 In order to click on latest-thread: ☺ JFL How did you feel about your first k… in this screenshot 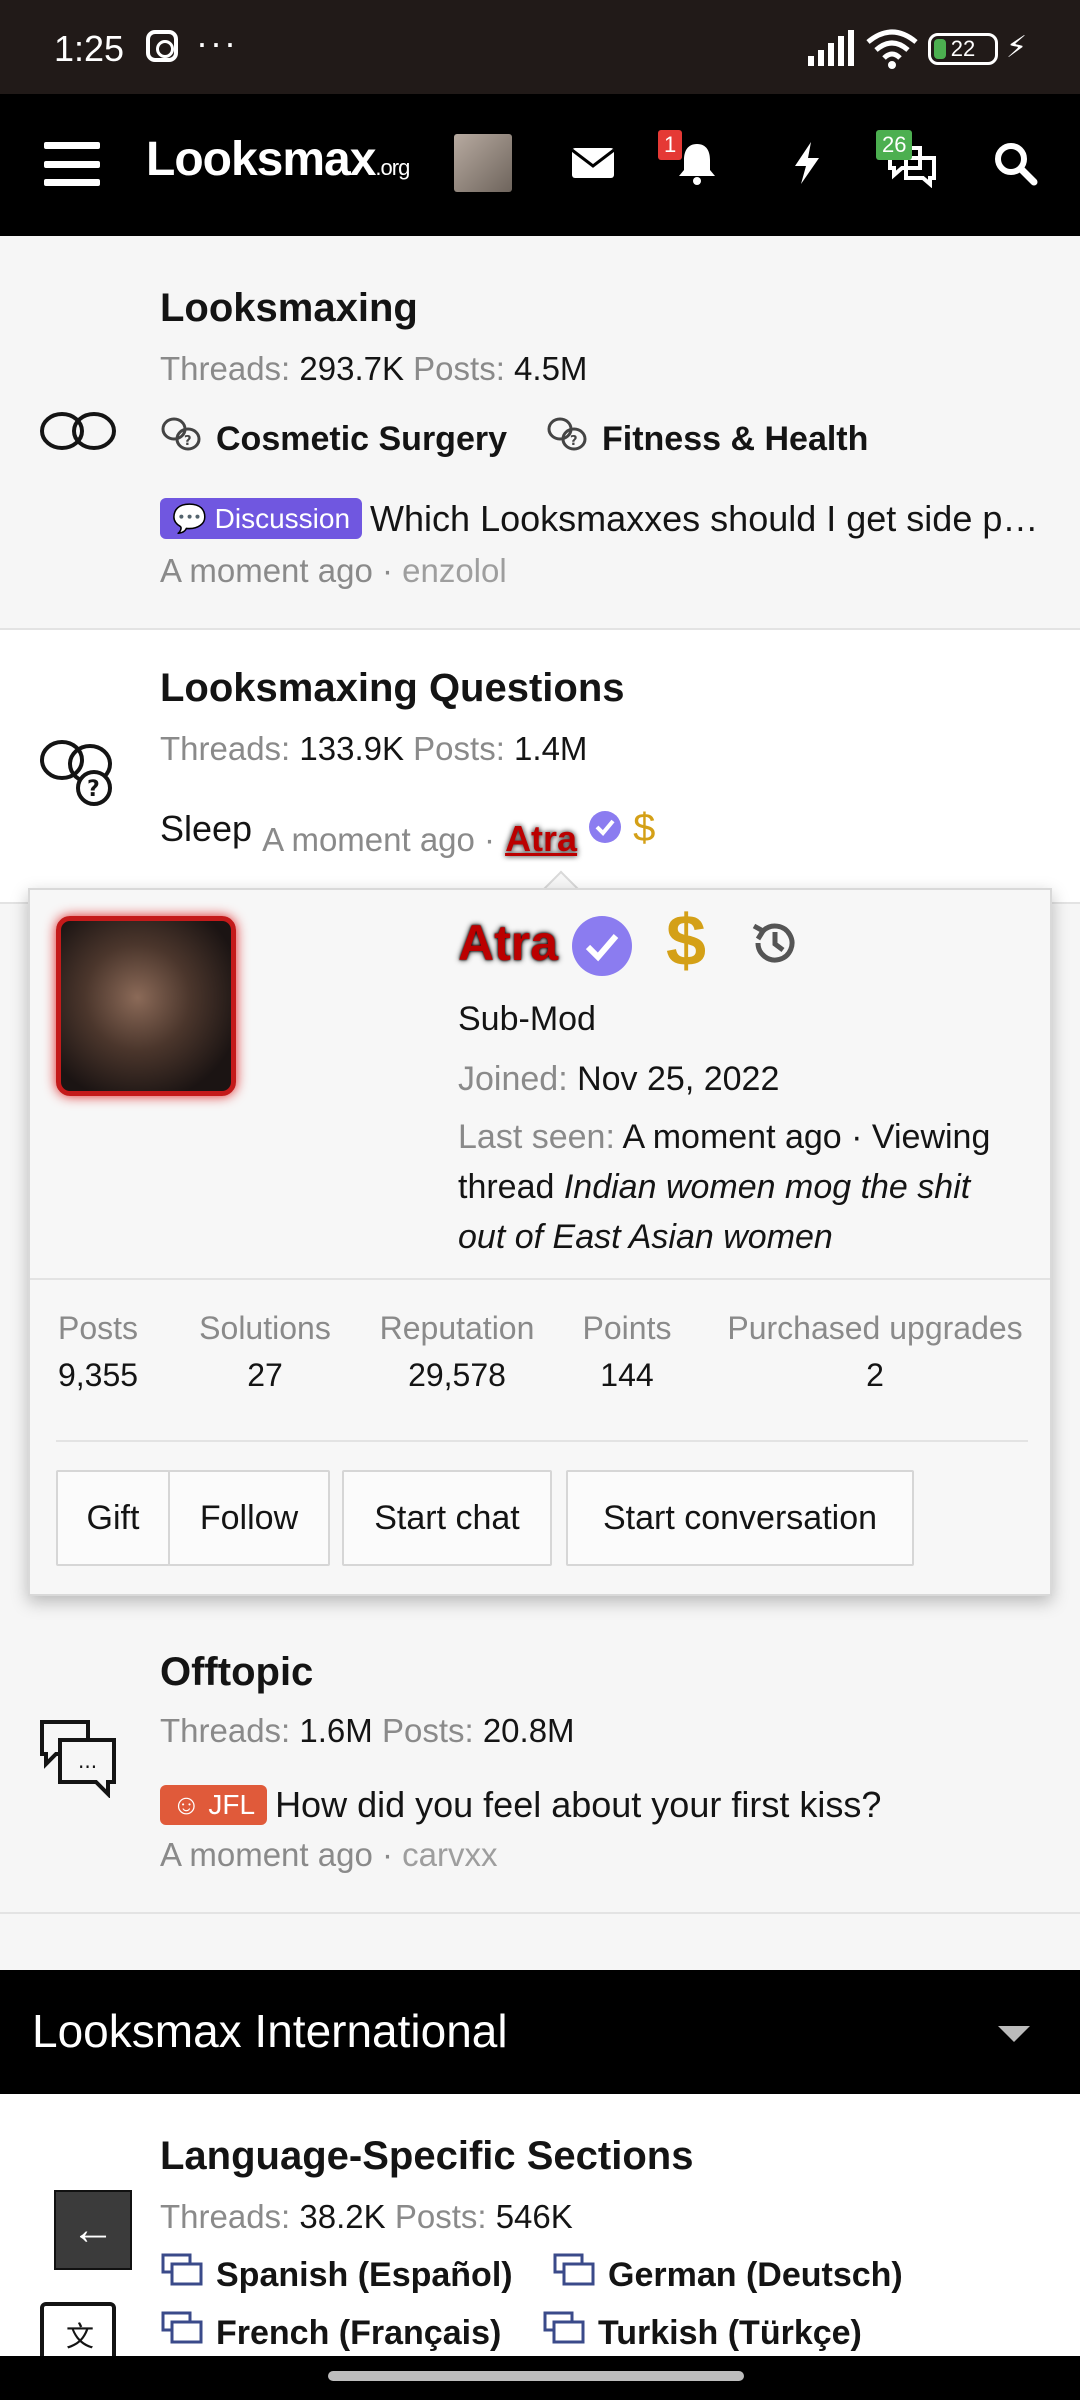, I will do `click(602, 1805)`.